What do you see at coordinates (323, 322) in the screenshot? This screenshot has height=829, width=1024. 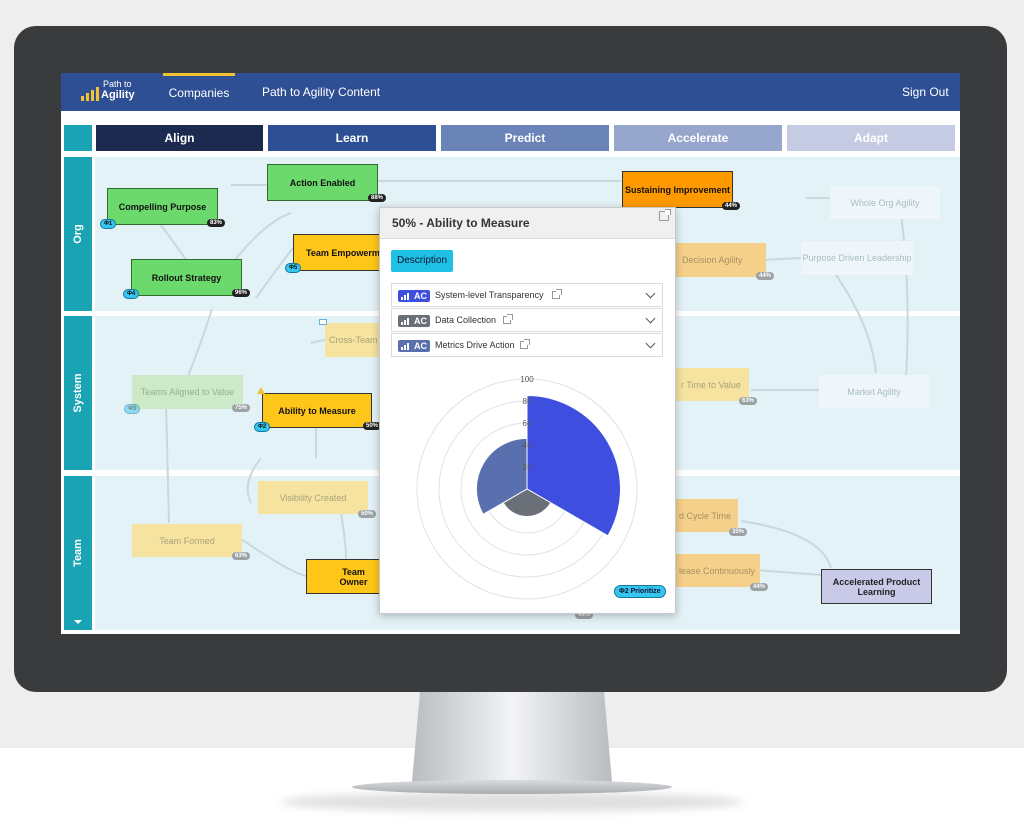 I see `comment-icon` at bounding box center [323, 322].